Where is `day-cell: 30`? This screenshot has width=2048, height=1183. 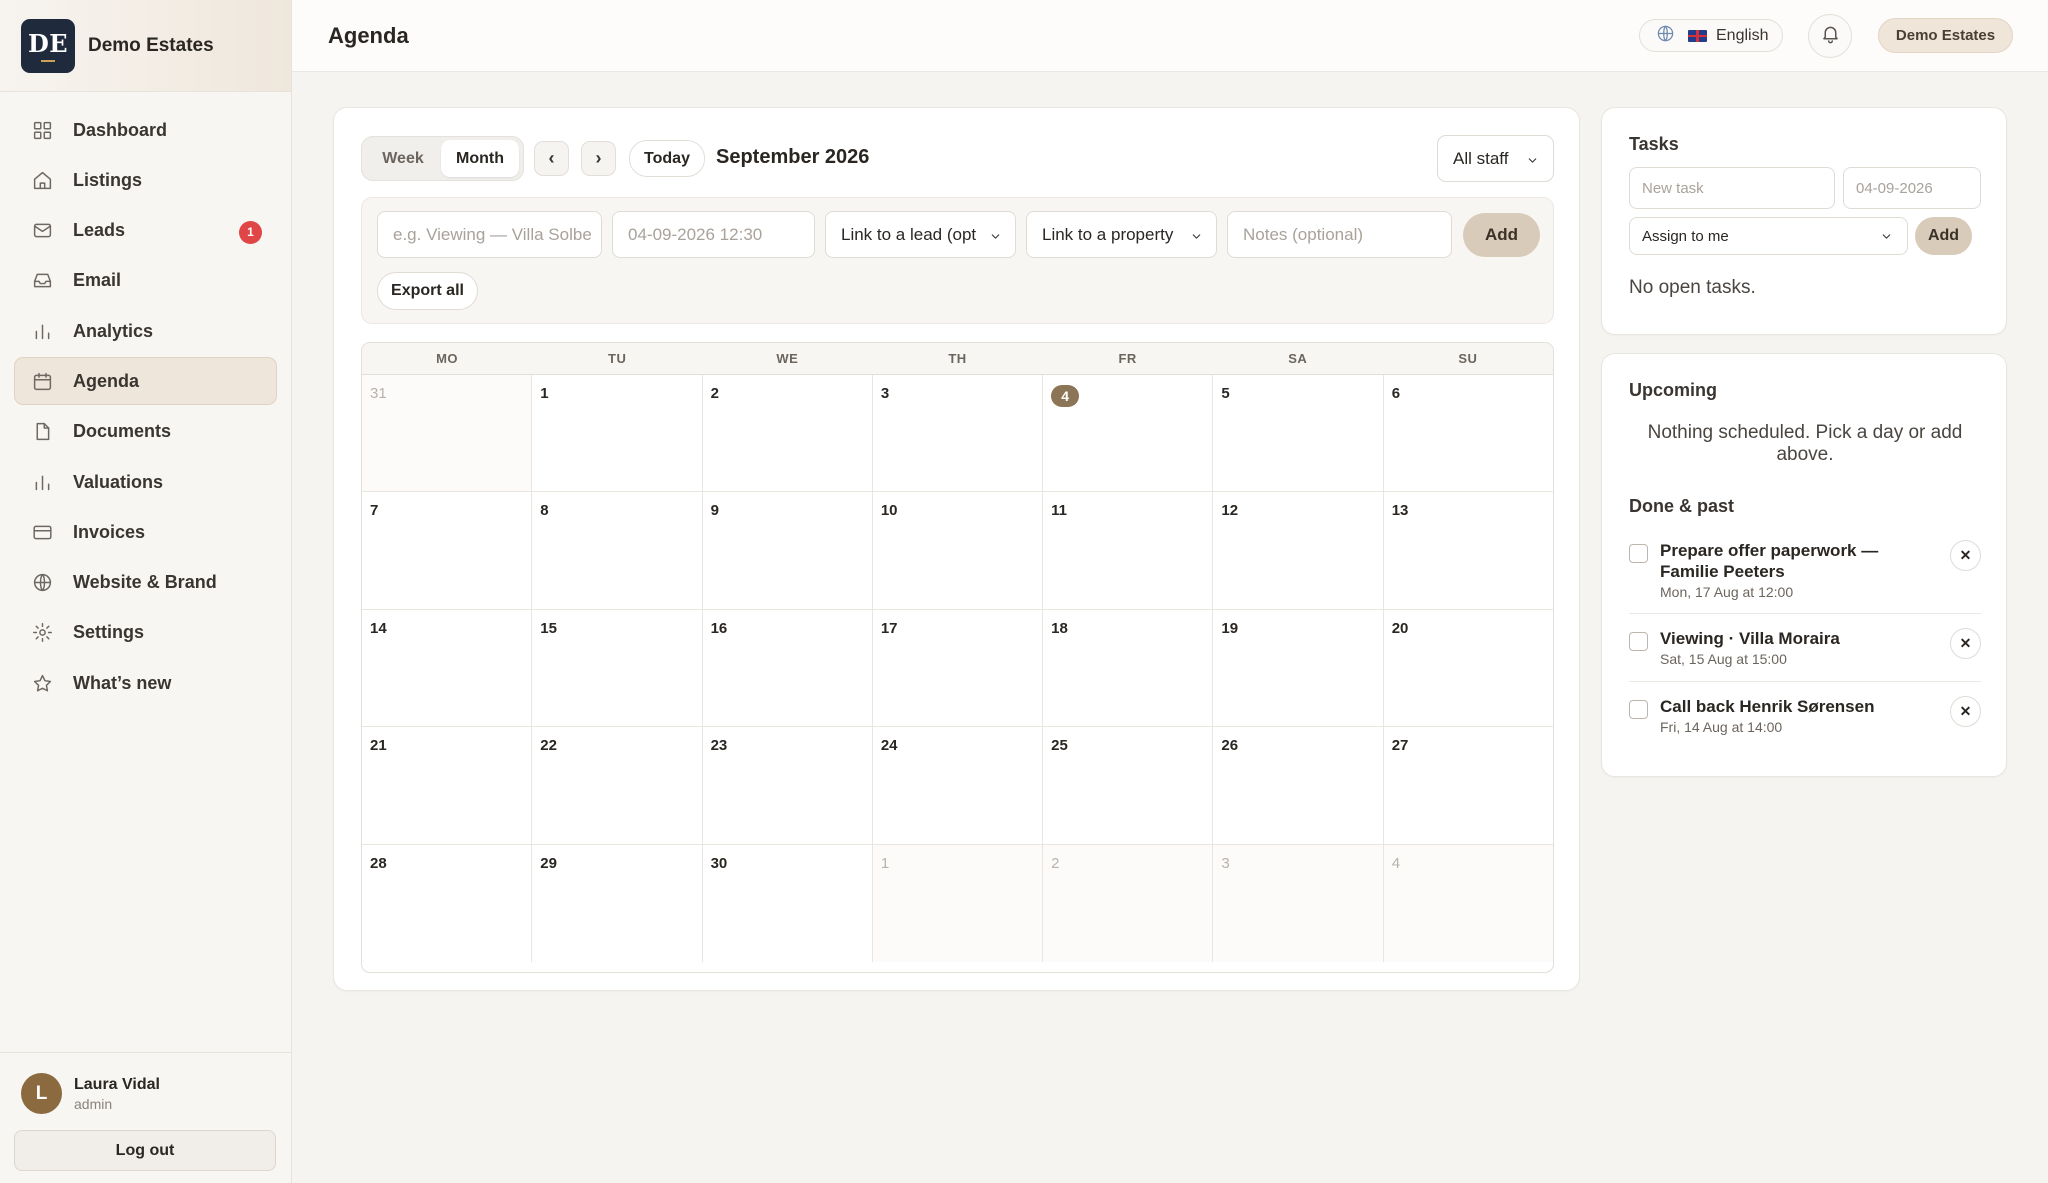
day-cell: 30 is located at coordinates (788, 903).